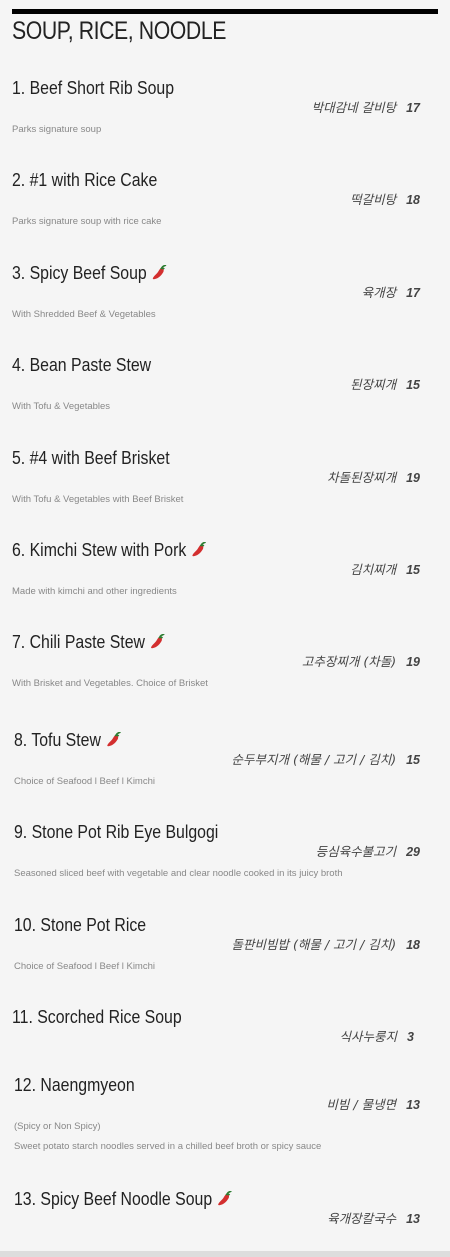  I want to click on section-title: SOUP, RICE, NOODLE, so click(119, 31).